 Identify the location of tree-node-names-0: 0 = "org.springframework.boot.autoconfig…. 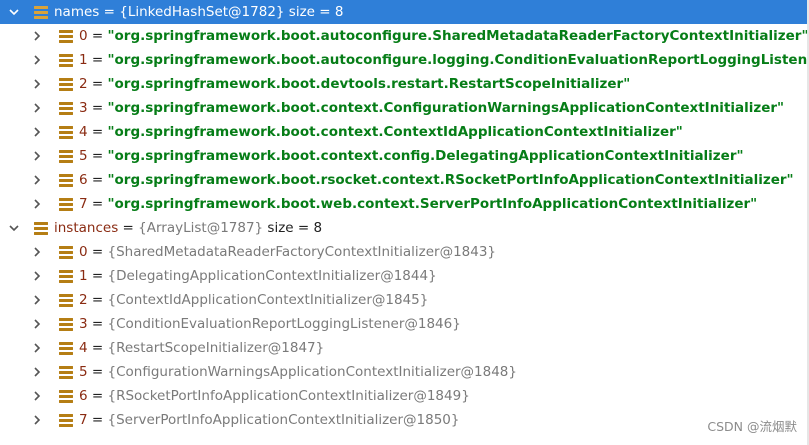
(404, 36).